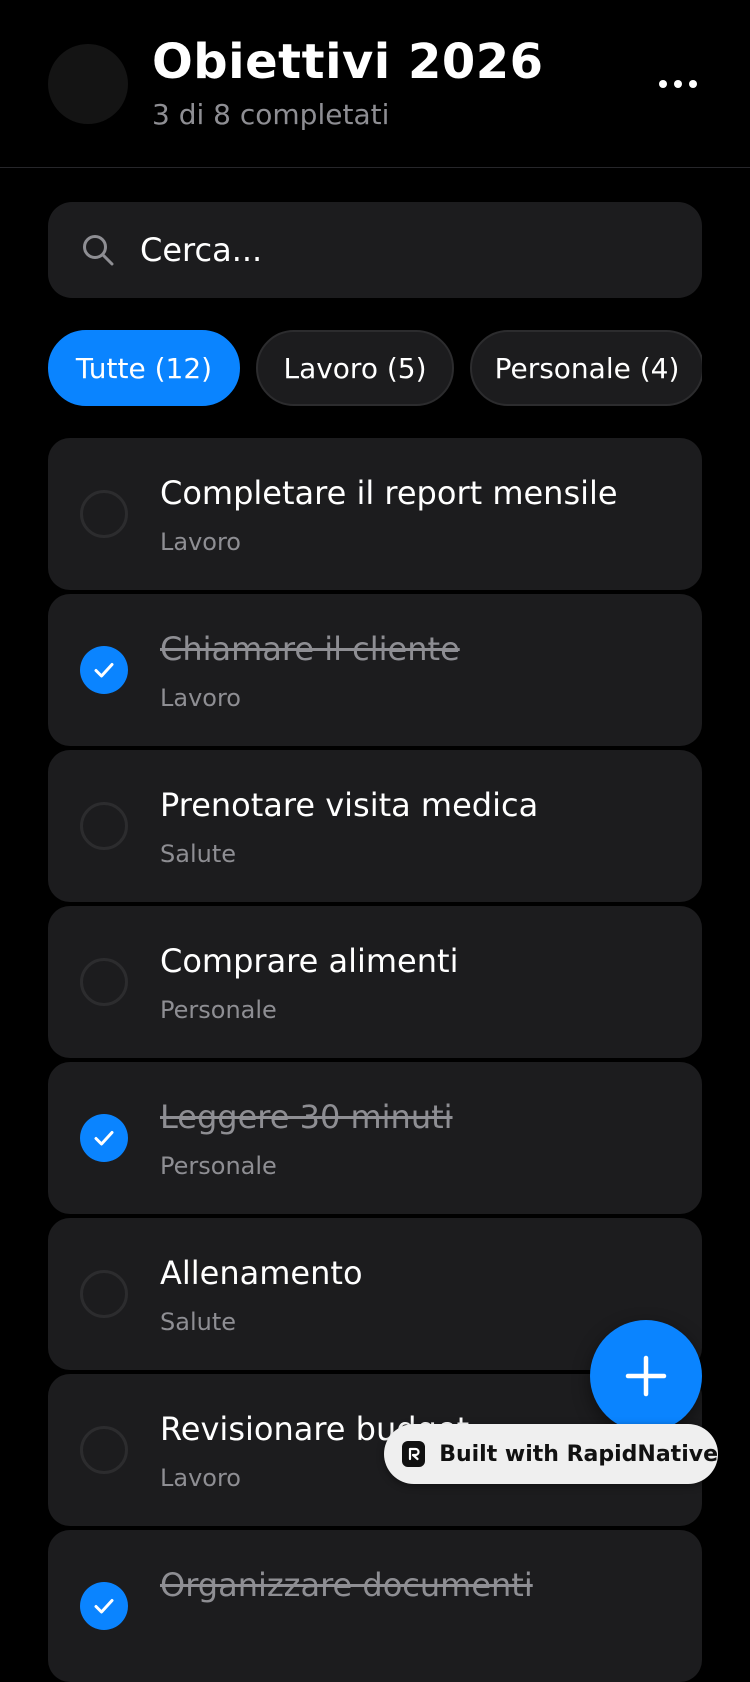 This screenshot has width=750, height=1682. Describe the element at coordinates (375, 1138) in the screenshot. I see `task-card: Leggere 30 minuti Personale` at that location.